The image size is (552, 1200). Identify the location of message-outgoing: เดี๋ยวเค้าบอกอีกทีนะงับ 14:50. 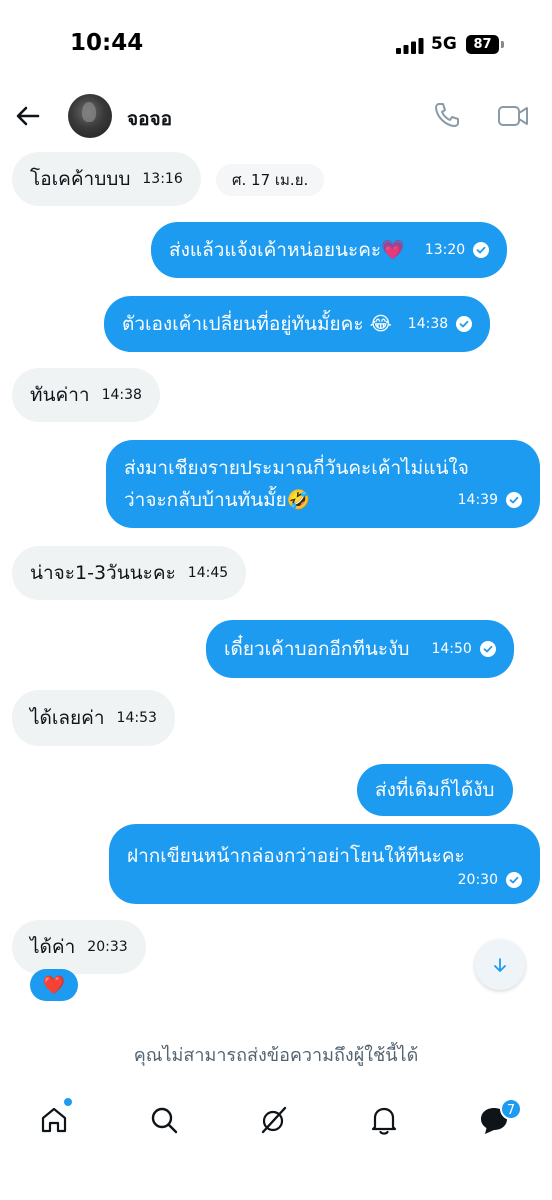
(360, 649).